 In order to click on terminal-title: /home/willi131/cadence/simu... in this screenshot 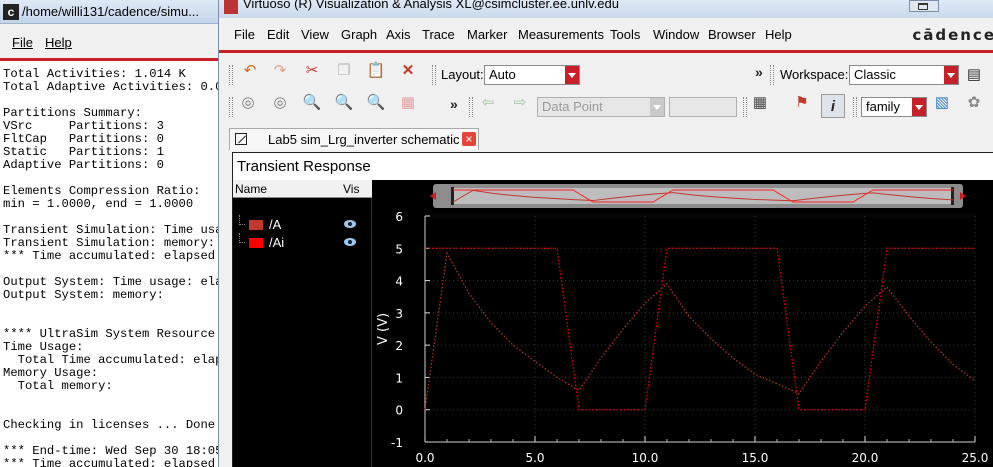, I will do `click(111, 11)`.